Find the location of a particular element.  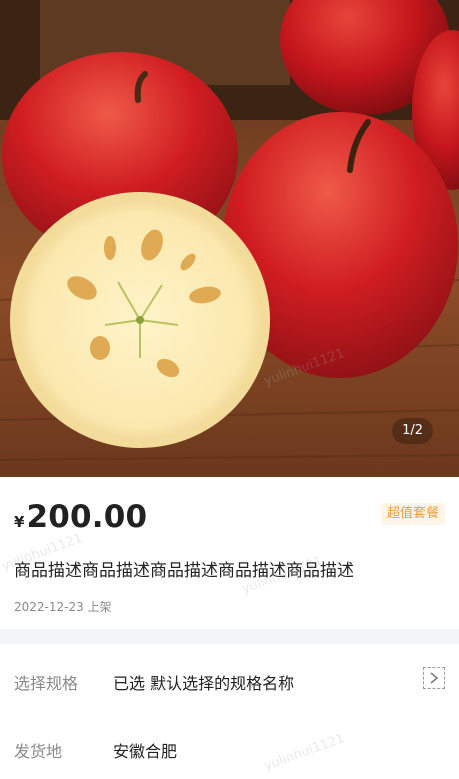

product-title: 商品描述商品描述商品描述商品描述商品描述 is located at coordinates (184, 571).